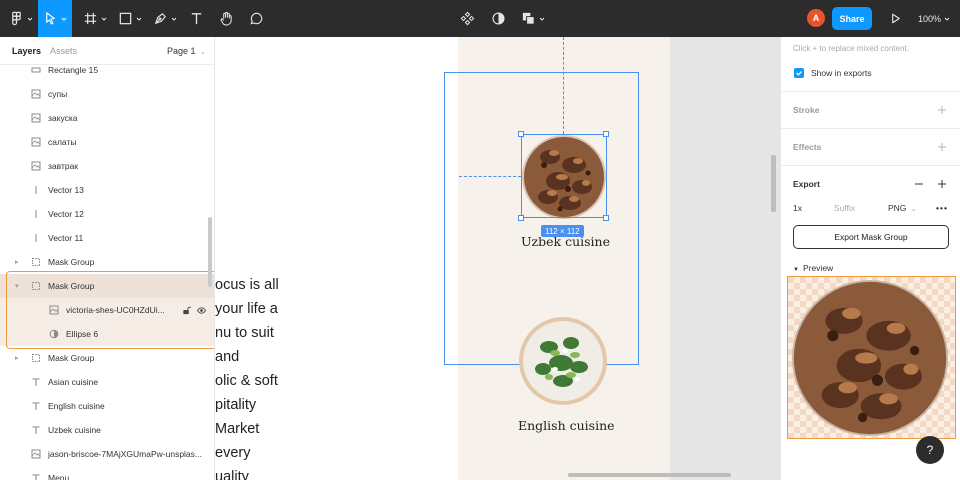 Image resolution: width=960 pixels, height=480 pixels. What do you see at coordinates (649, 475) in the screenshot?
I see `canvas-horizontal-scrollbar` at bounding box center [649, 475].